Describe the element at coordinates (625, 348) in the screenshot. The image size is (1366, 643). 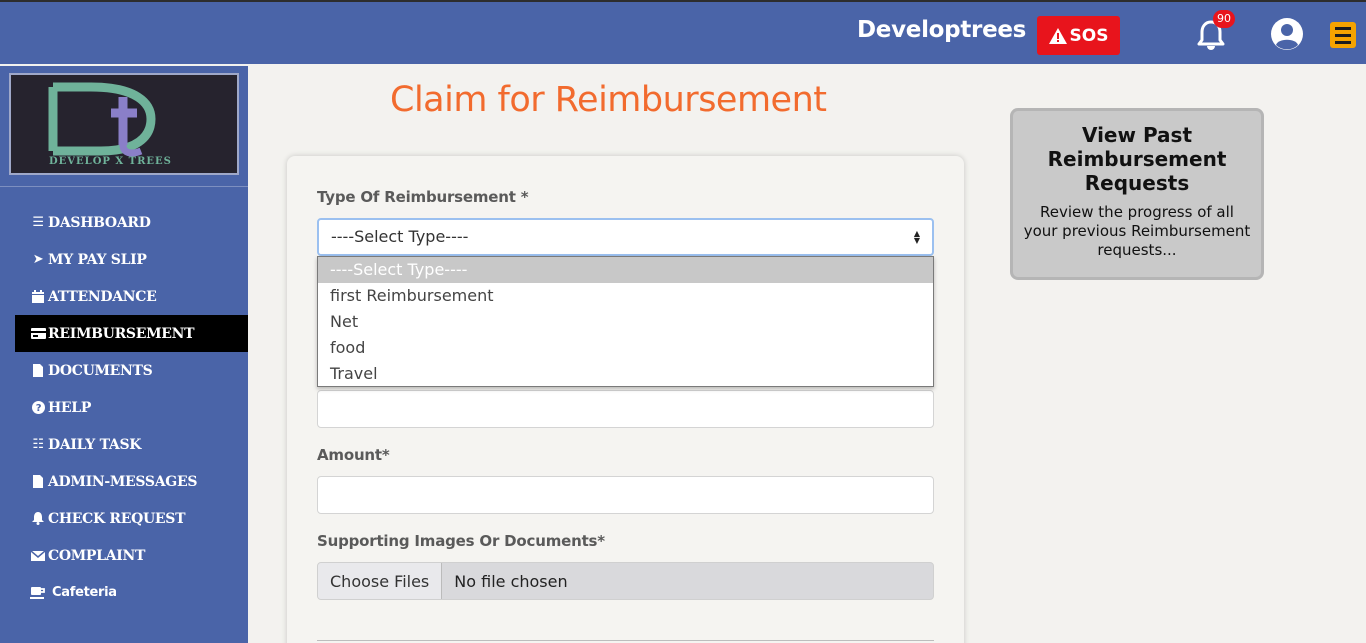
I see `dropdown-option: food` at that location.